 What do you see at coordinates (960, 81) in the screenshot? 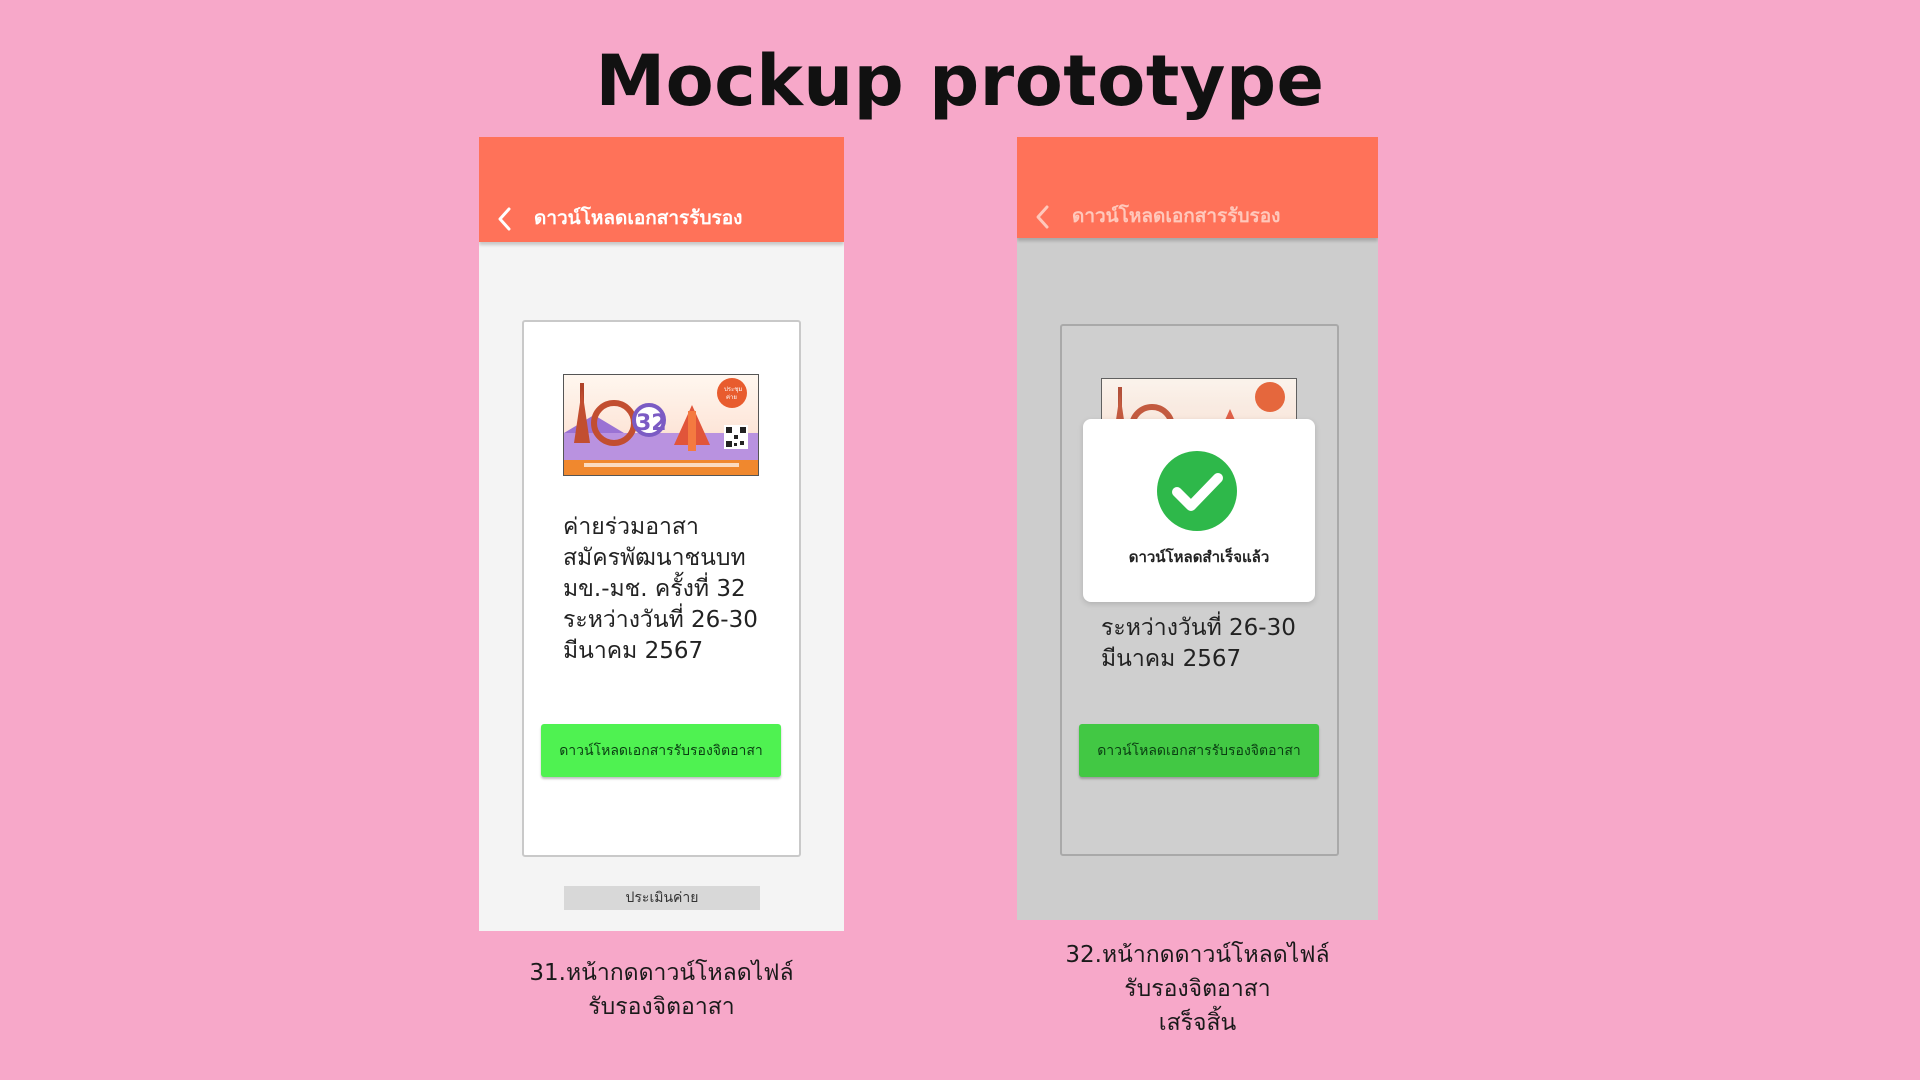
I see `slide-title: Mockup prototype` at bounding box center [960, 81].